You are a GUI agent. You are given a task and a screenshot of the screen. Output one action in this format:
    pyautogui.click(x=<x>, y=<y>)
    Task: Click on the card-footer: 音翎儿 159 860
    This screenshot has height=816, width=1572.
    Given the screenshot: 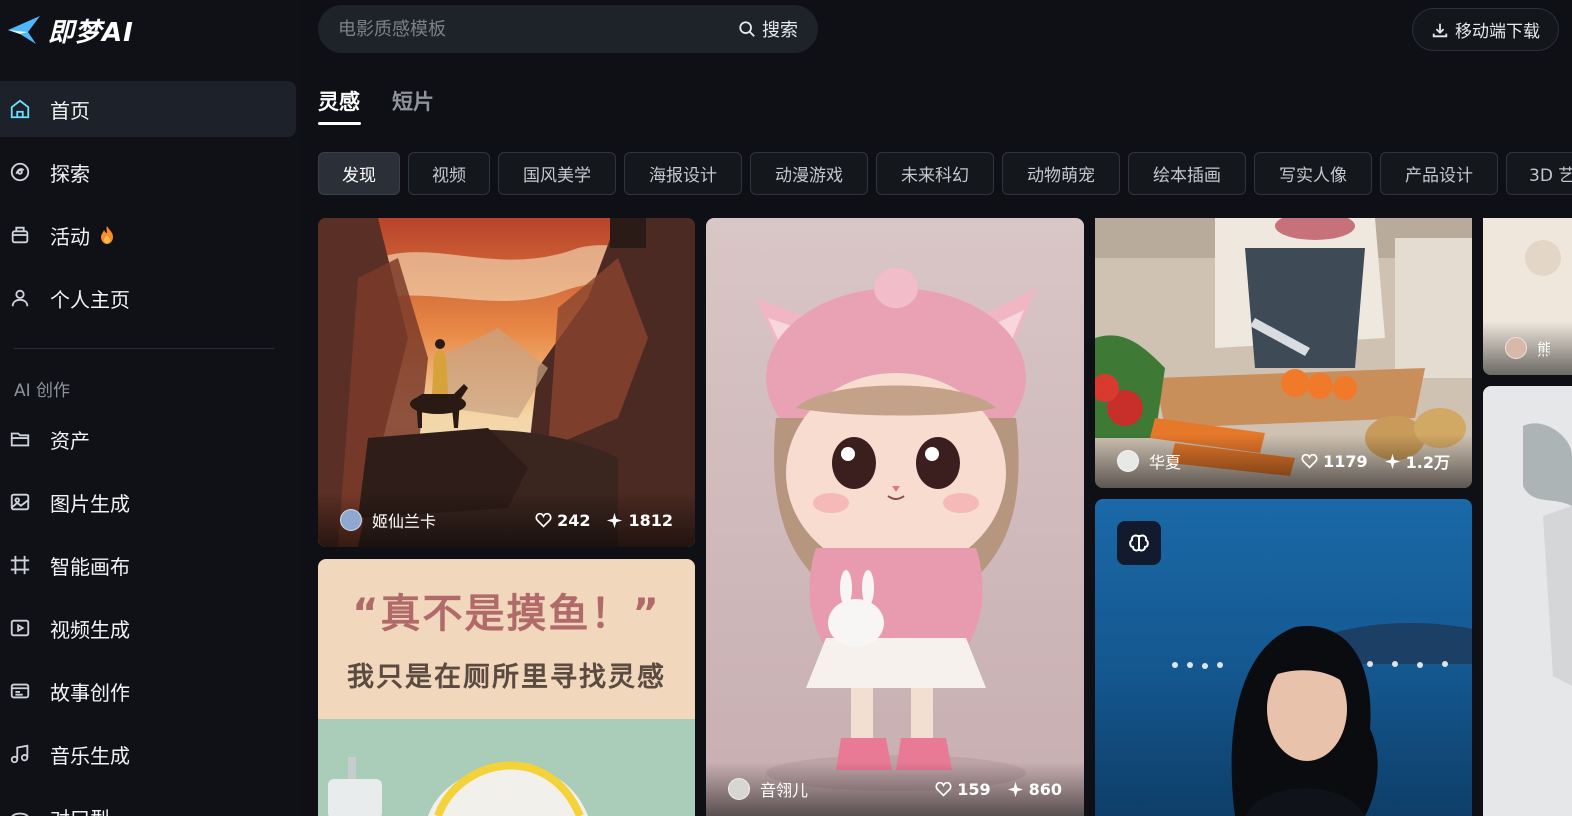 What is the action you would take?
    pyautogui.click(x=895, y=789)
    